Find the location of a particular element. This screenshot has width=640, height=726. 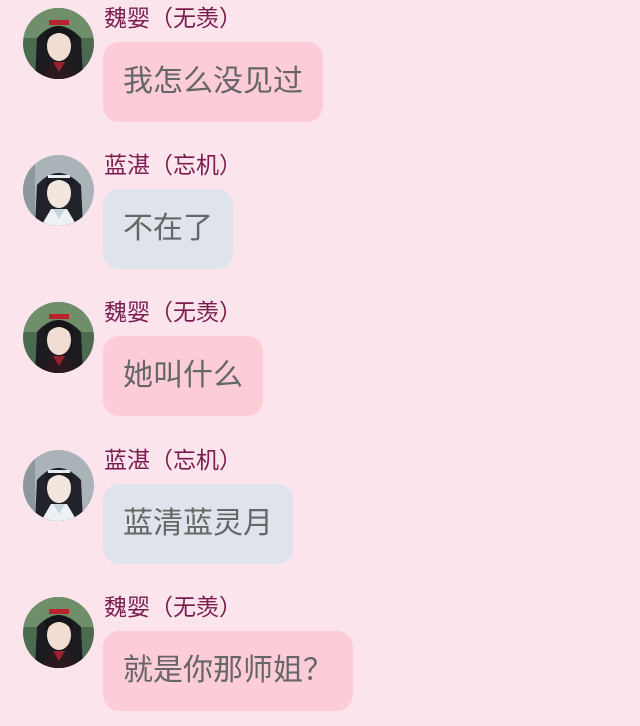

message-bubble: 就是你那师姐？ is located at coordinates (228, 671).